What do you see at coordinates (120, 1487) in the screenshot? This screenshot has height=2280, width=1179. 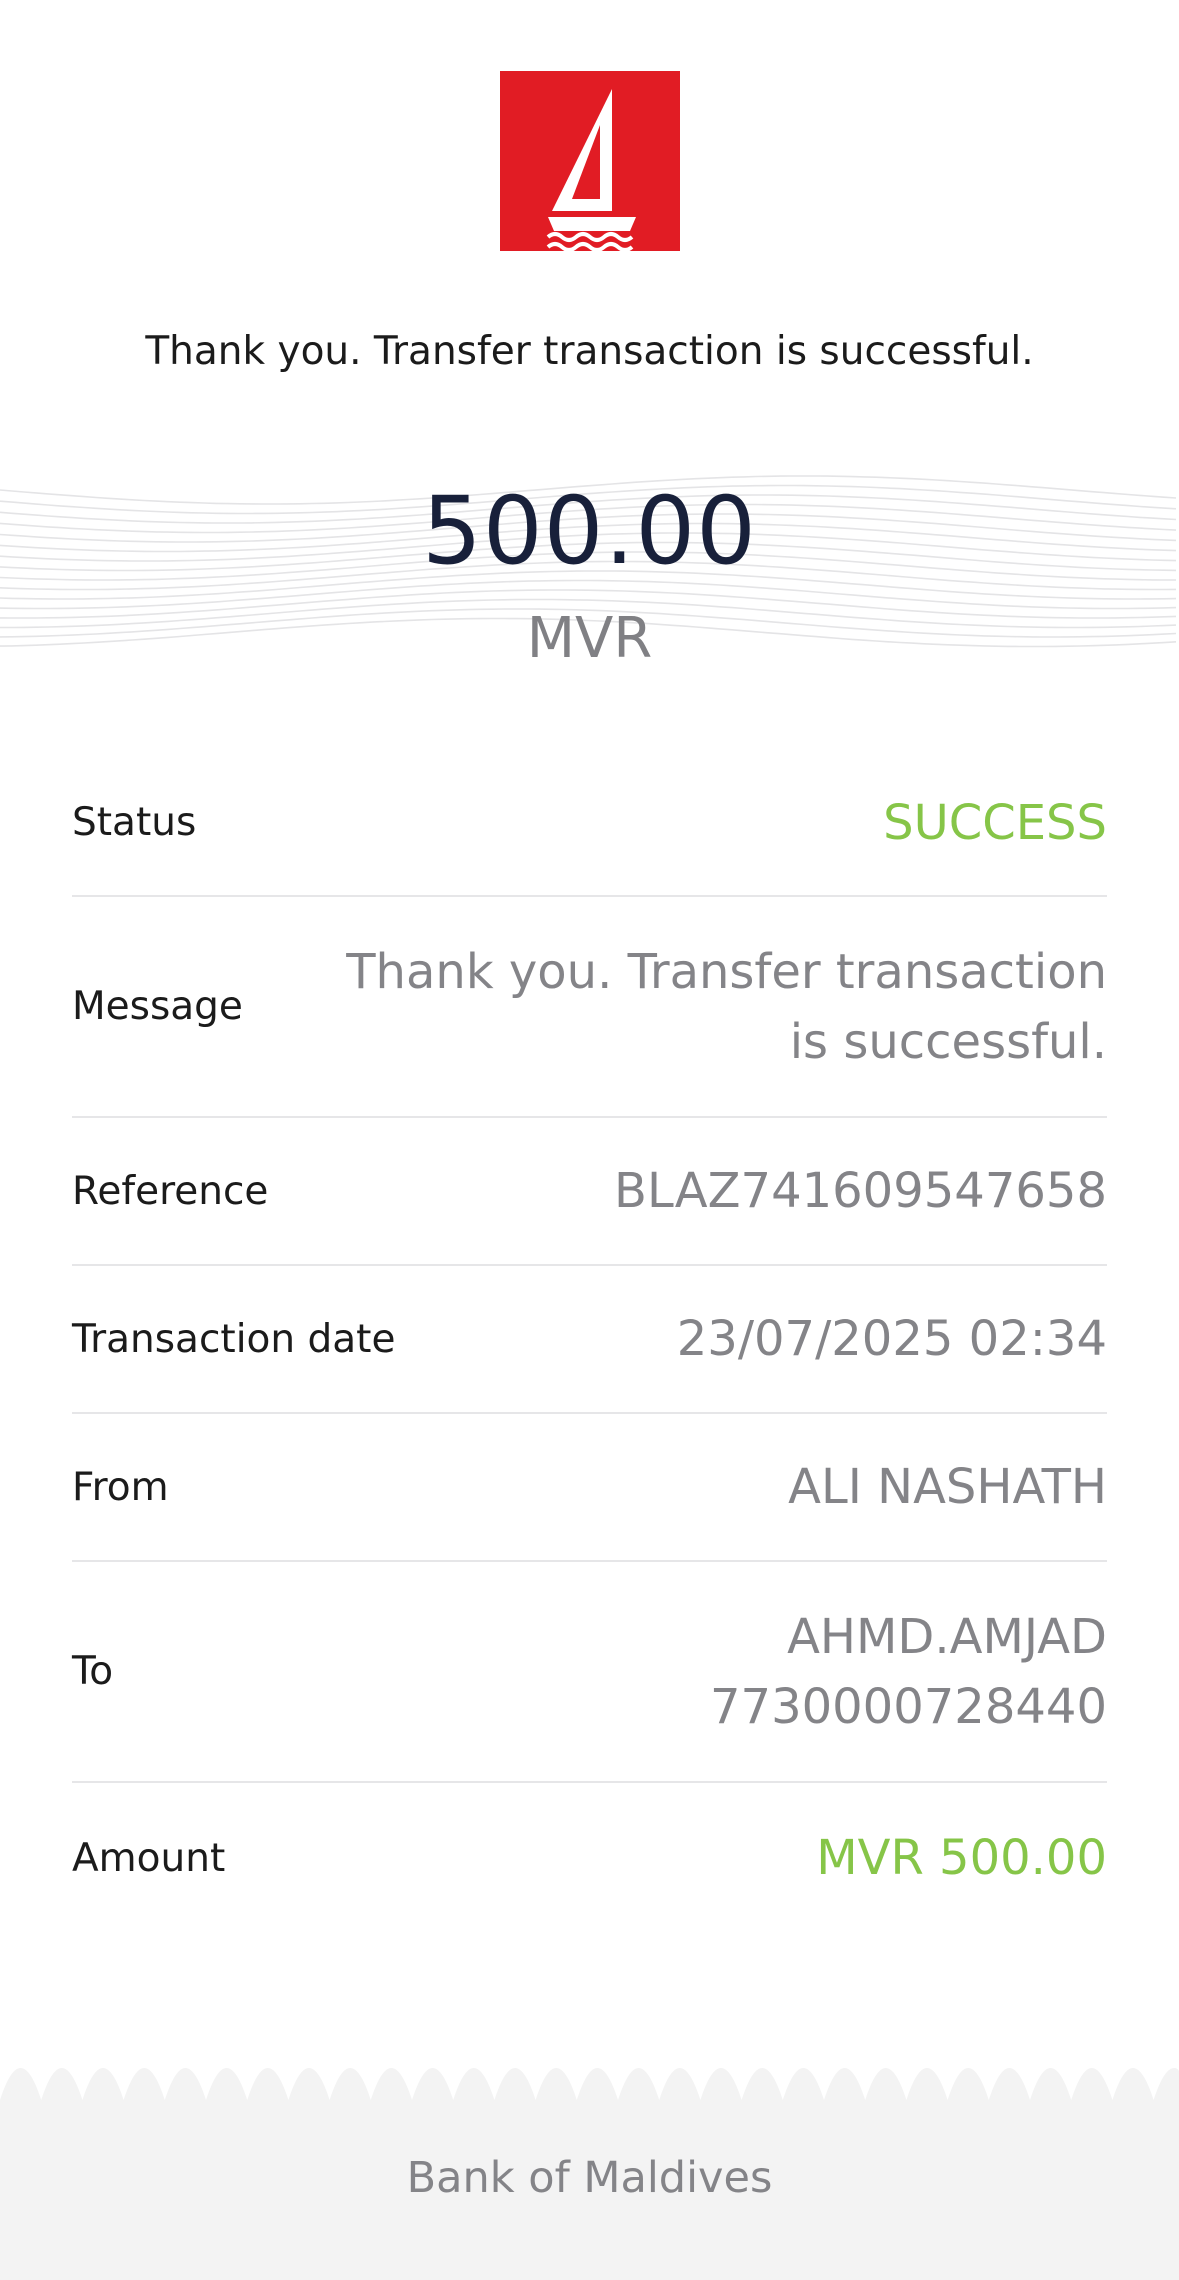 I see `from-label: From` at bounding box center [120, 1487].